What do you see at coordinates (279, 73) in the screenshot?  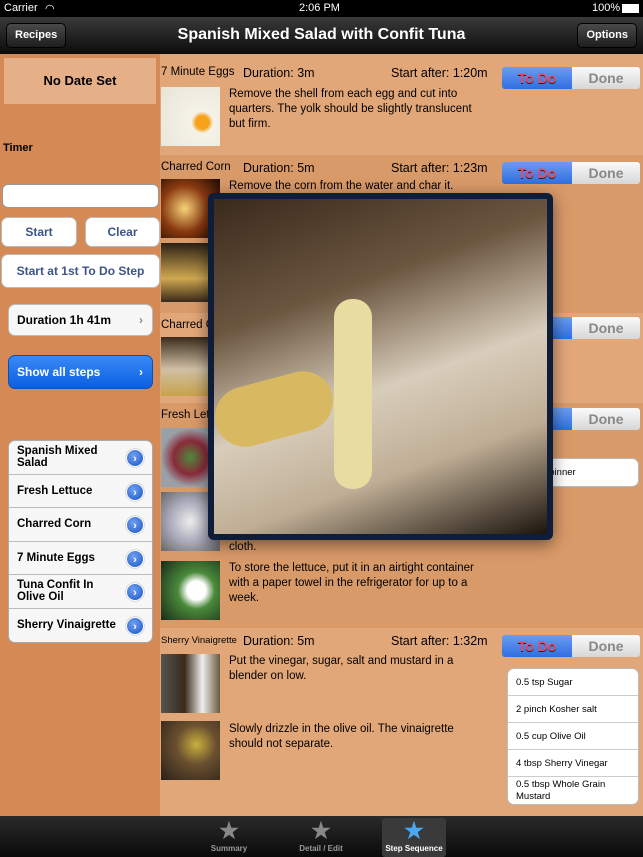 I see `step-duration: Duration: 3m` at bounding box center [279, 73].